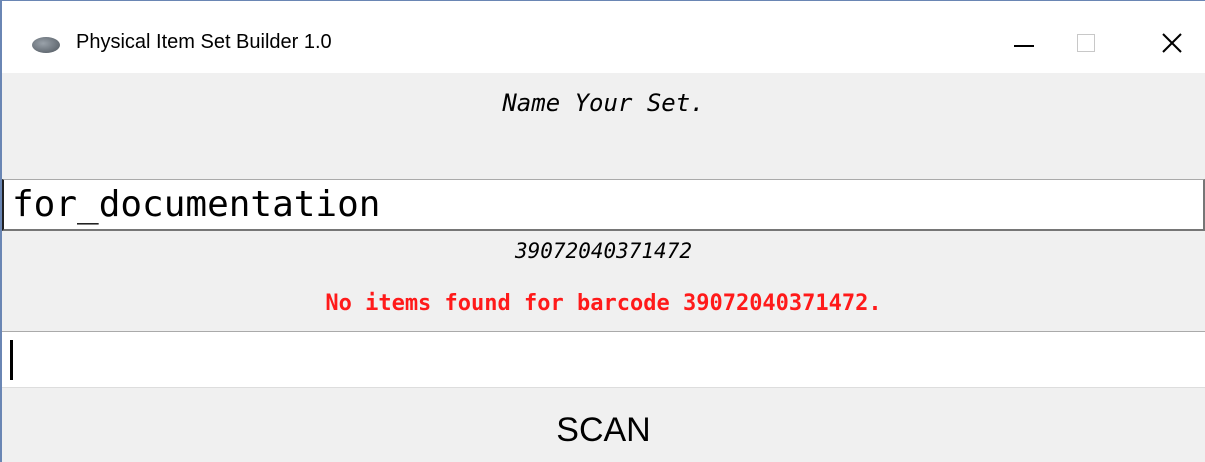  I want to click on last-barcode-text: 39072040371472, so click(603, 251).